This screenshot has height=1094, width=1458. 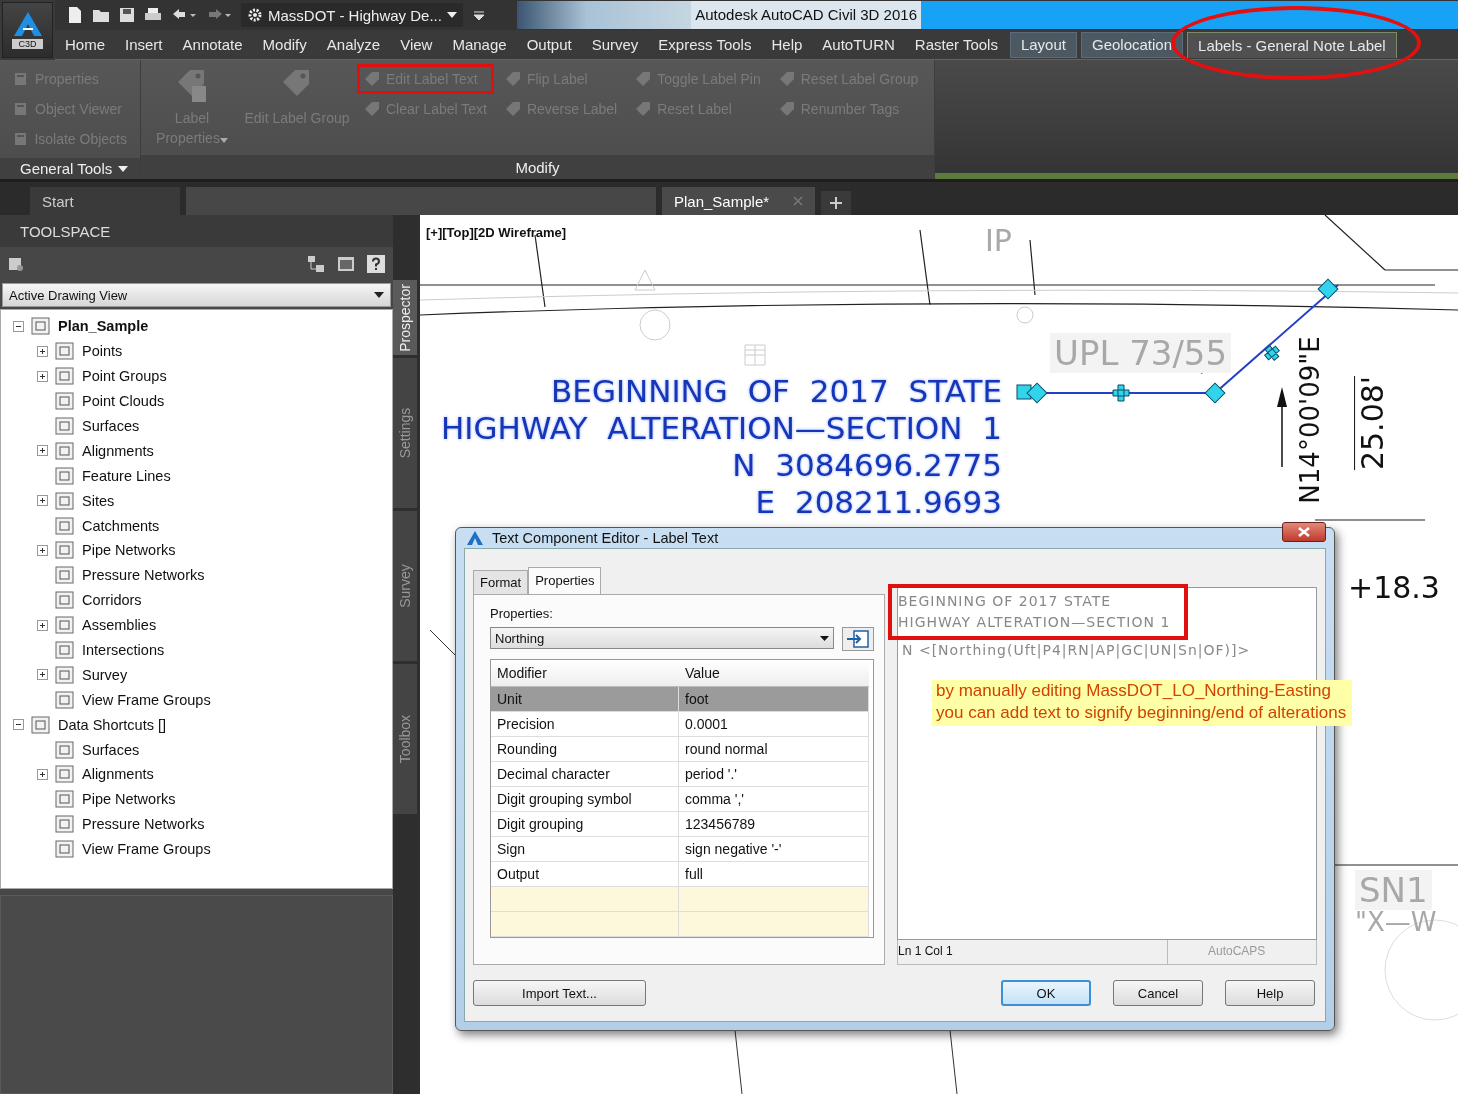 I want to click on dialog-button: OK, so click(x=1046, y=993).